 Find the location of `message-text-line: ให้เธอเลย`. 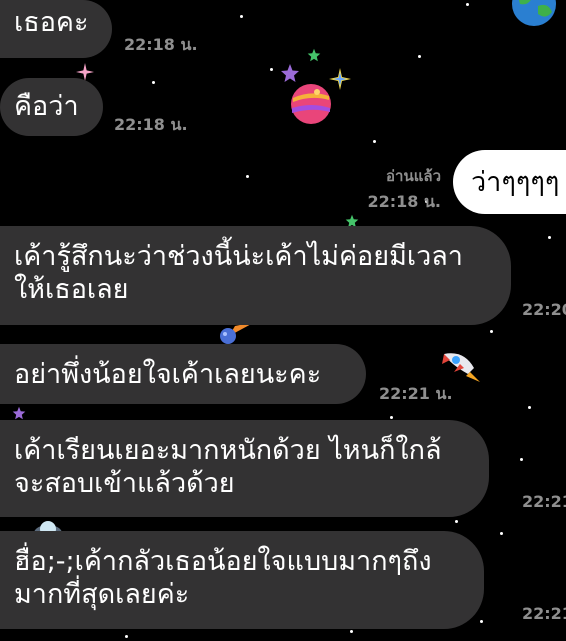

message-text-line: ให้เธอเลย is located at coordinates (71, 289).